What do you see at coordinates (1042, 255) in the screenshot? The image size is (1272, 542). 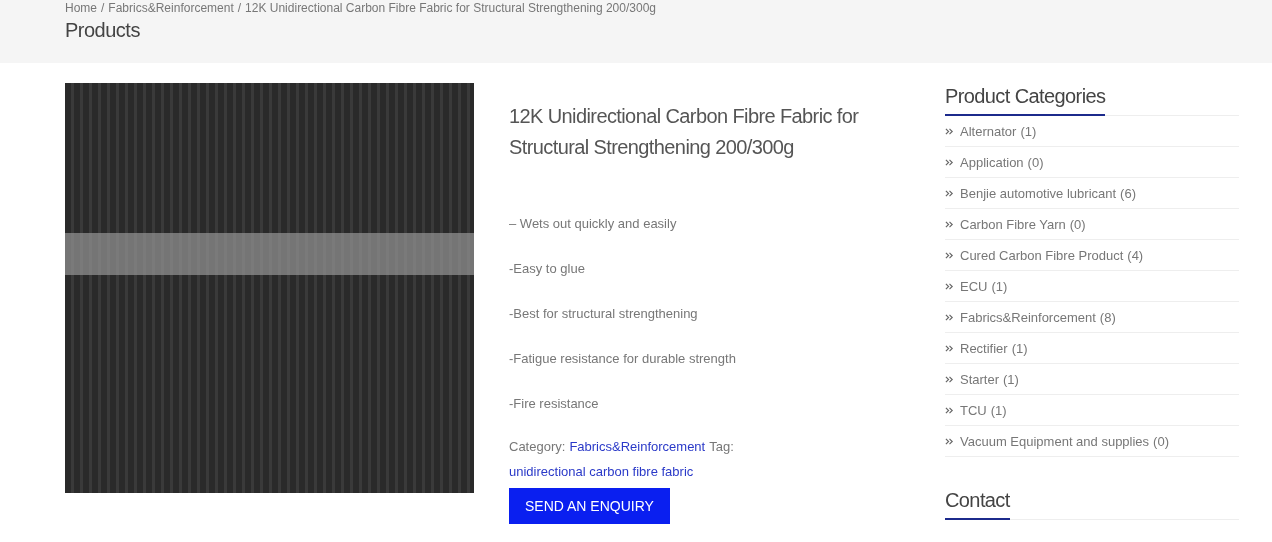 I see `category-link: Cured Carbon Fibre Product` at bounding box center [1042, 255].